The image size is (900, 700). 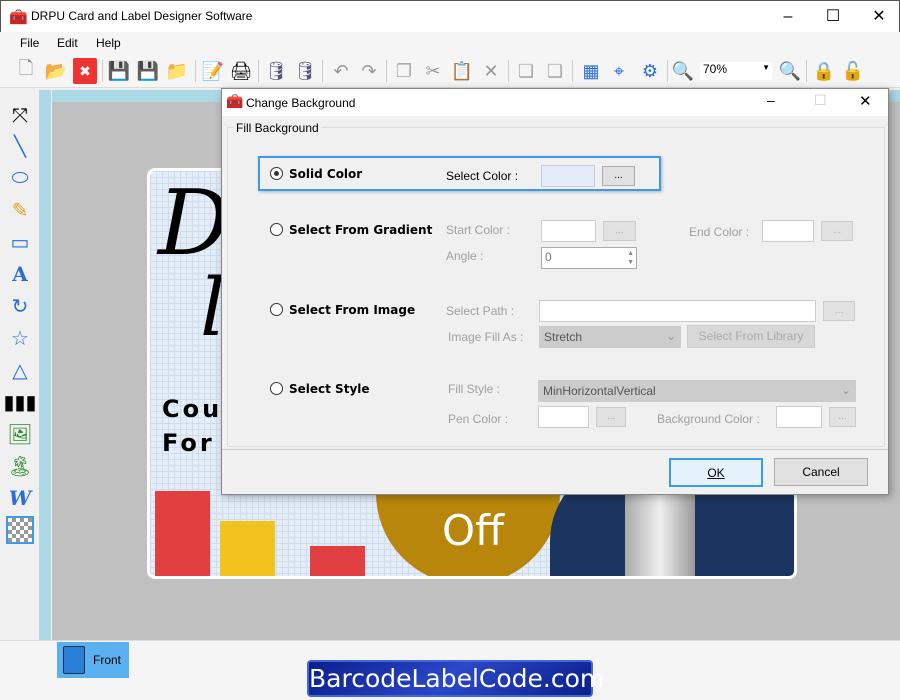 What do you see at coordinates (20, 530) in the screenshot?
I see `background-tool-icon` at bounding box center [20, 530].